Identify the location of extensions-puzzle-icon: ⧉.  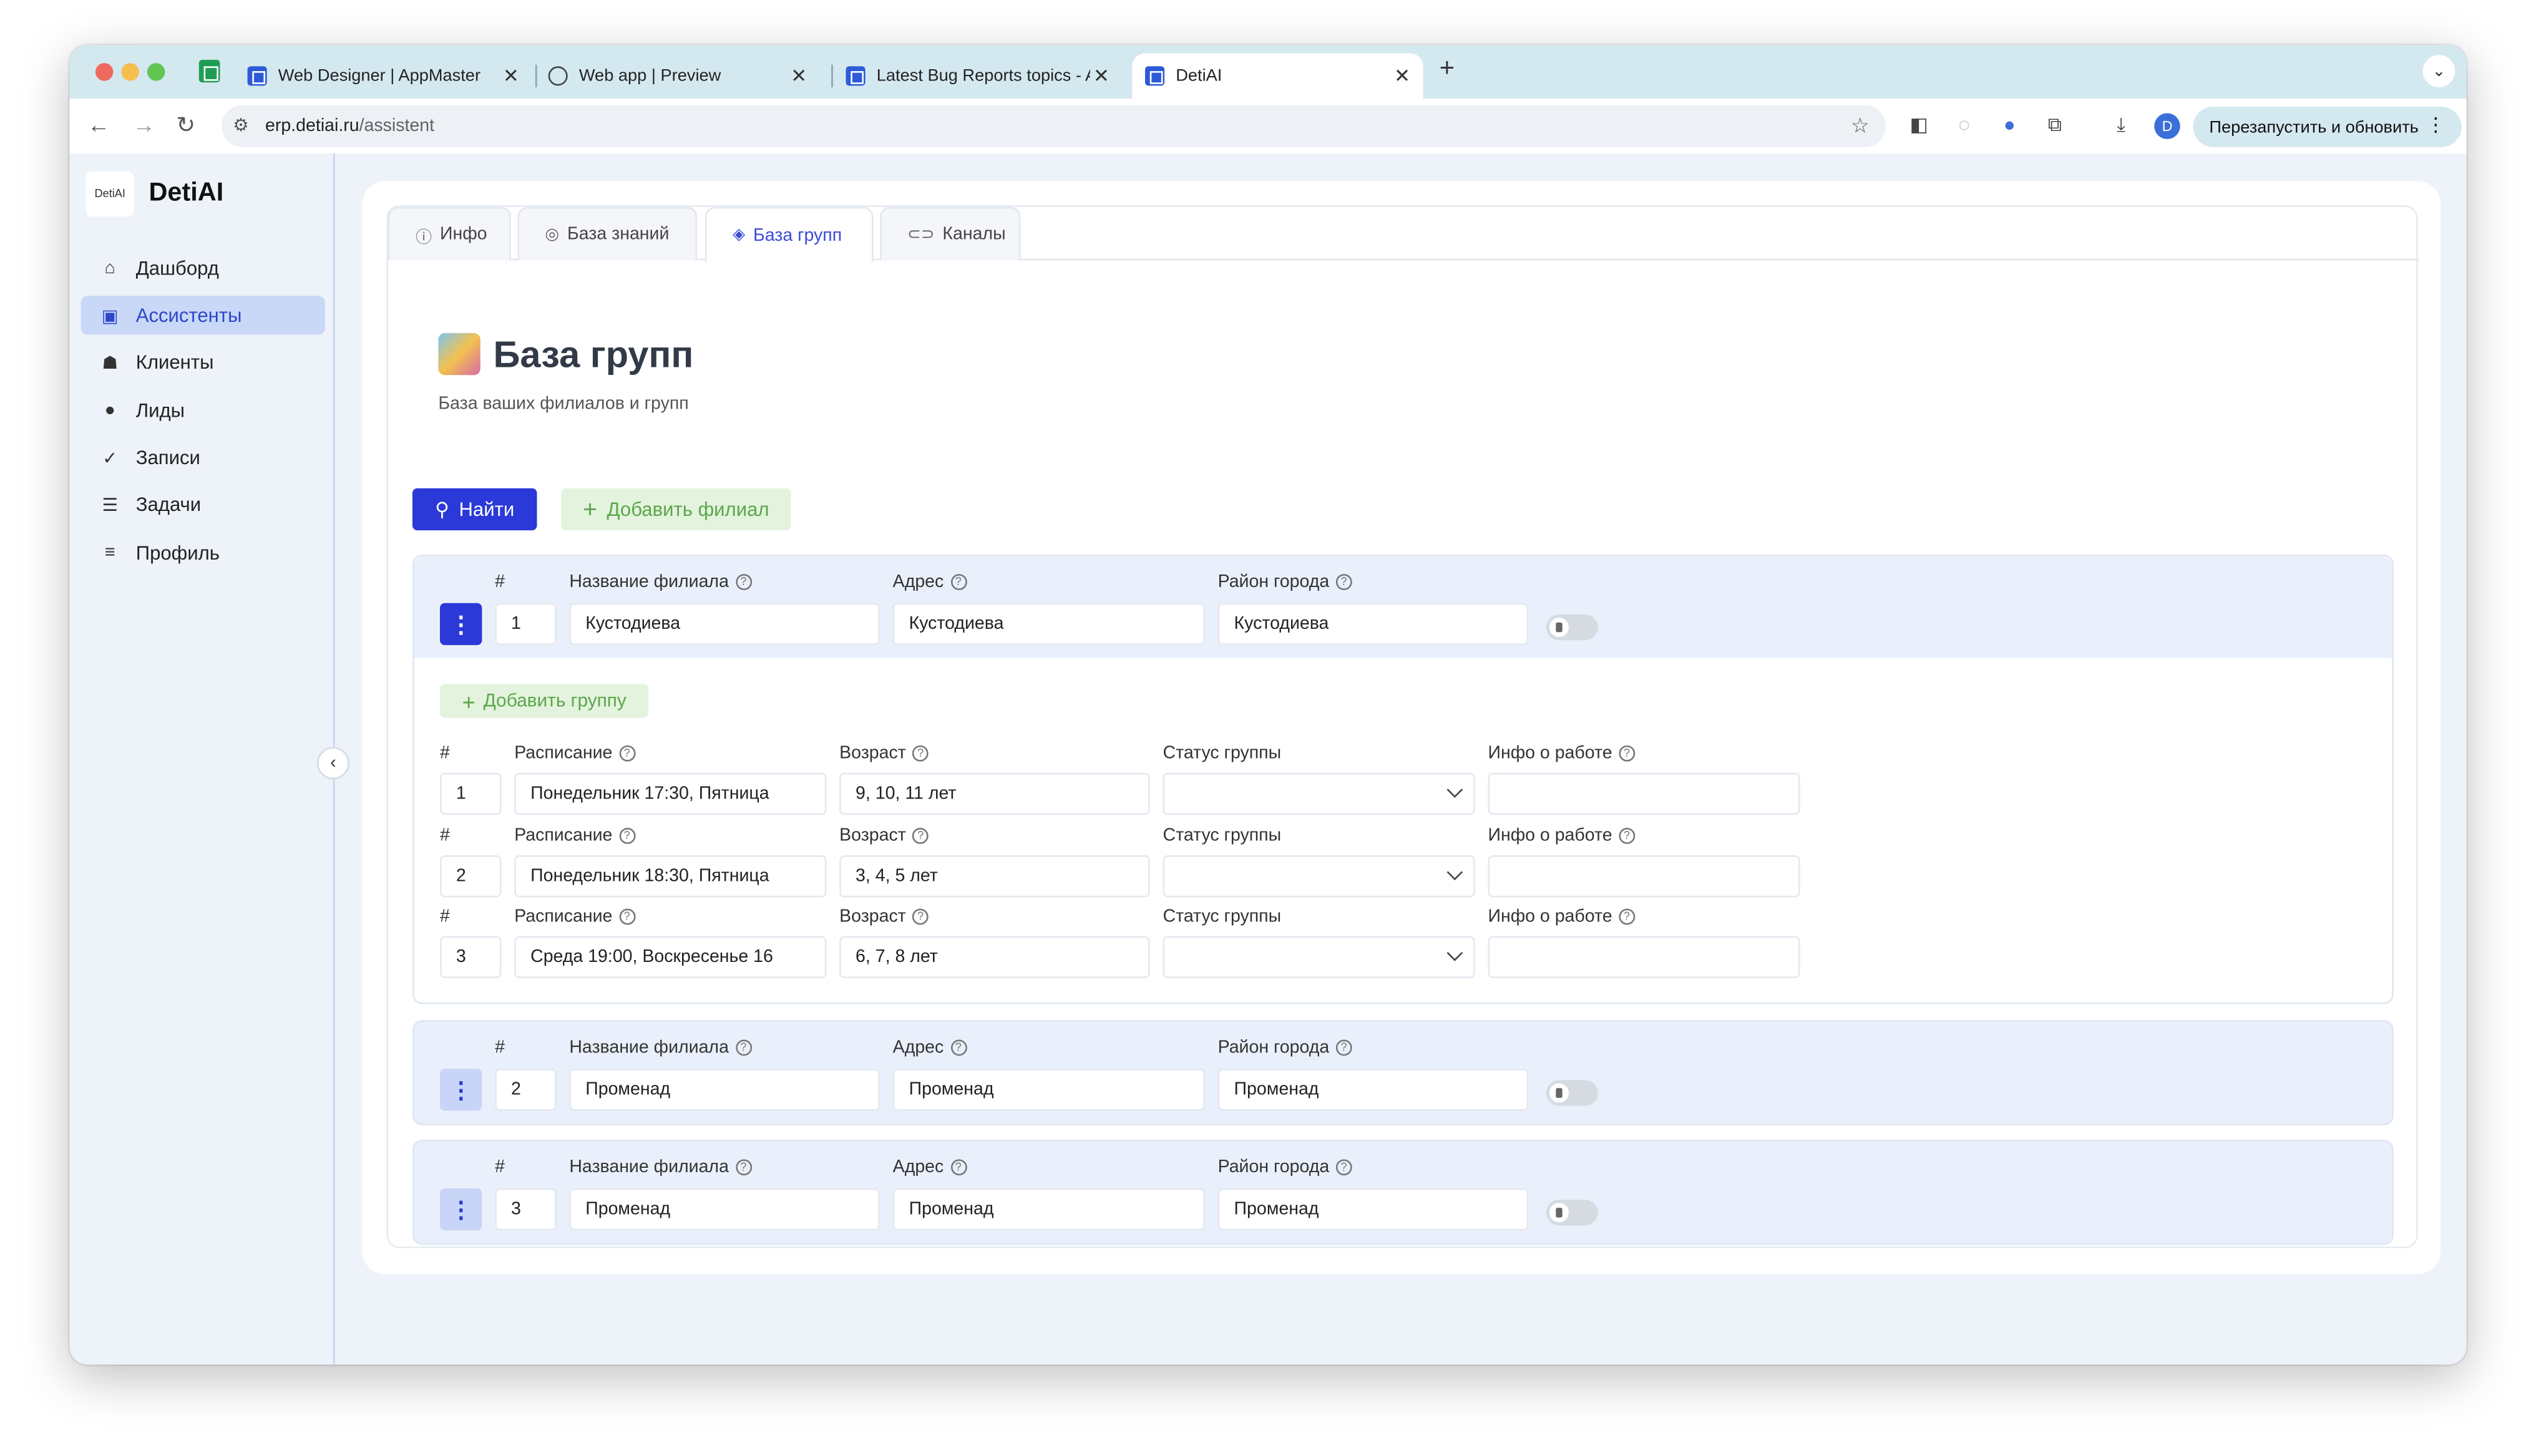
(2054, 125).